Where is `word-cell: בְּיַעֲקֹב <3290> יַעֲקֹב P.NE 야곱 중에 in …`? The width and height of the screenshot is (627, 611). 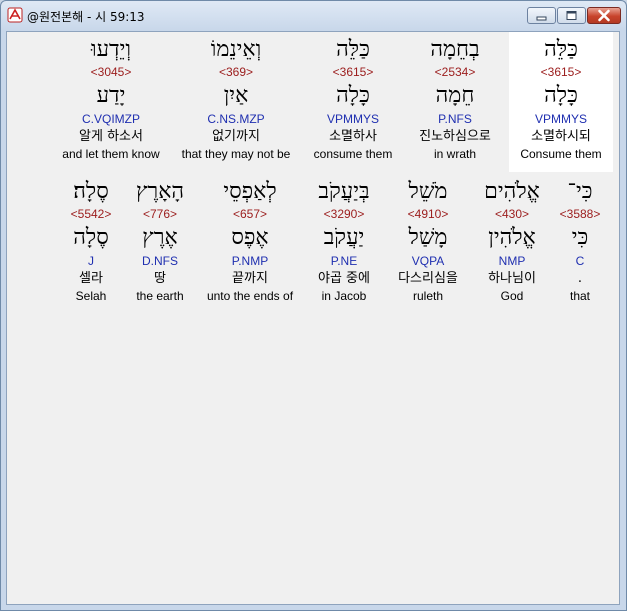 word-cell: בְּיַעֲקֹב <3290> יַעֲקֹב P.NE 야곱 중에 in … is located at coordinates (344, 244).